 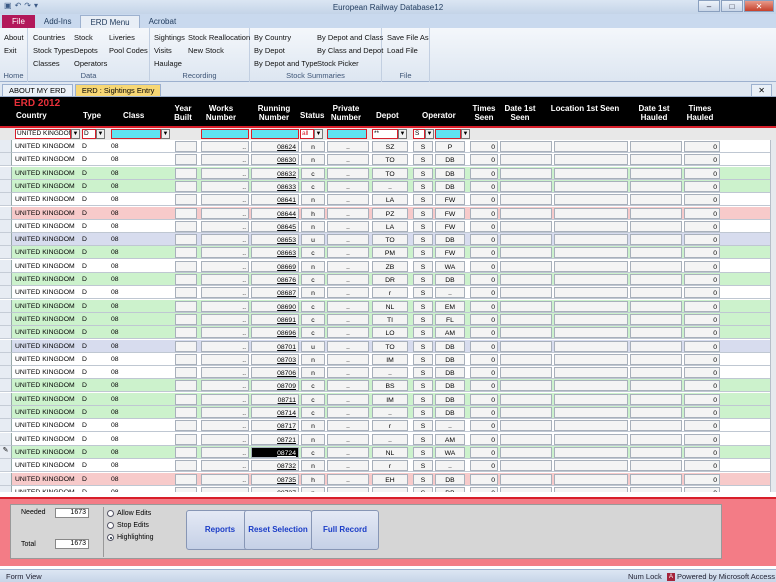 I want to click on new-stock-button: New Stock, so click(x=206, y=50).